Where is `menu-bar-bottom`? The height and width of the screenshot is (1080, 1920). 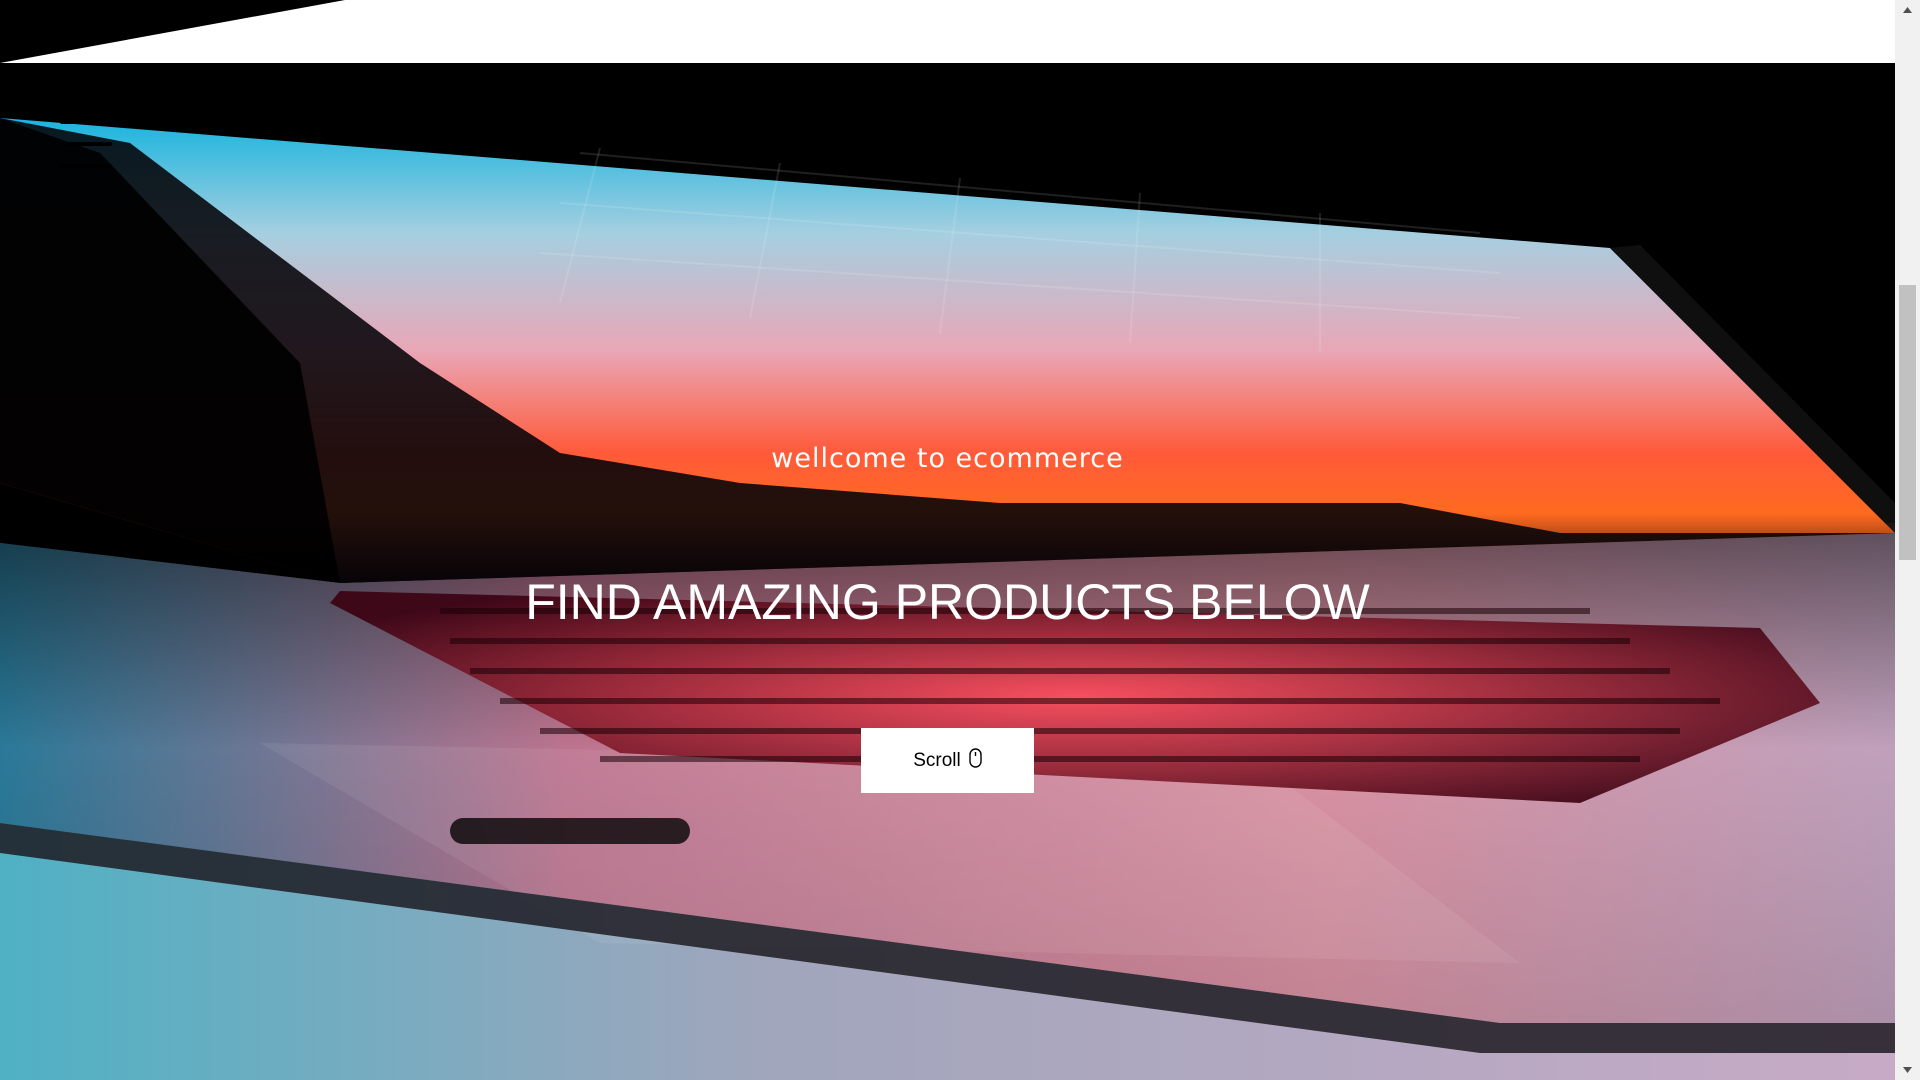 menu-bar-bottom is located at coordinates (86, 166).